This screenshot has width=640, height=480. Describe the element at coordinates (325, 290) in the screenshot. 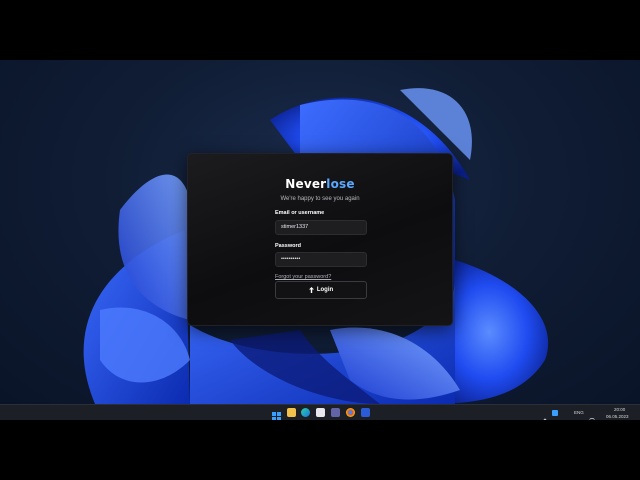

I see `login-button-label: Login` at that location.